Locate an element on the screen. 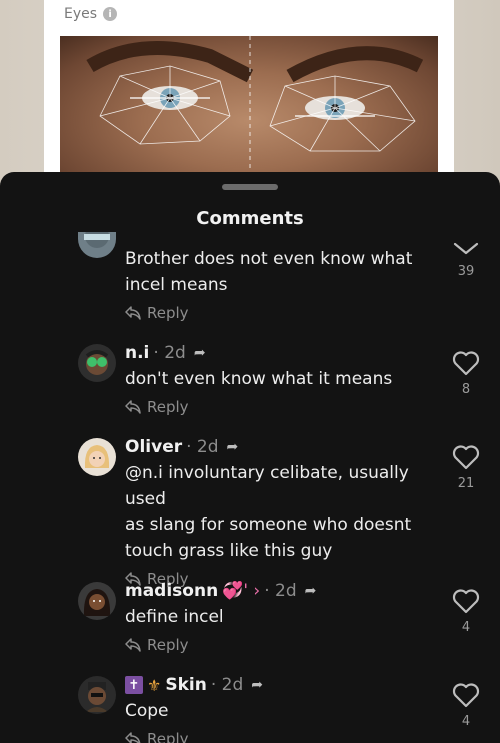 The height and width of the screenshot is (743, 500). comment-meta: Oliver · 2d ➦ is located at coordinates (285, 447).